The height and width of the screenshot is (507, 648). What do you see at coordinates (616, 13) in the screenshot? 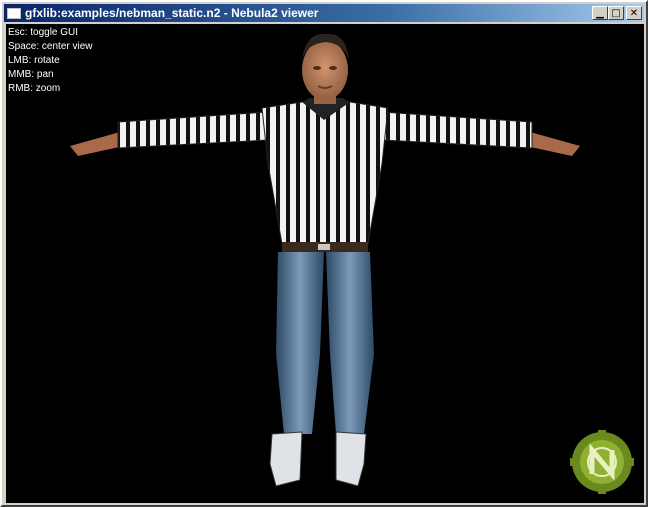
I see `maximize-button: □` at bounding box center [616, 13].